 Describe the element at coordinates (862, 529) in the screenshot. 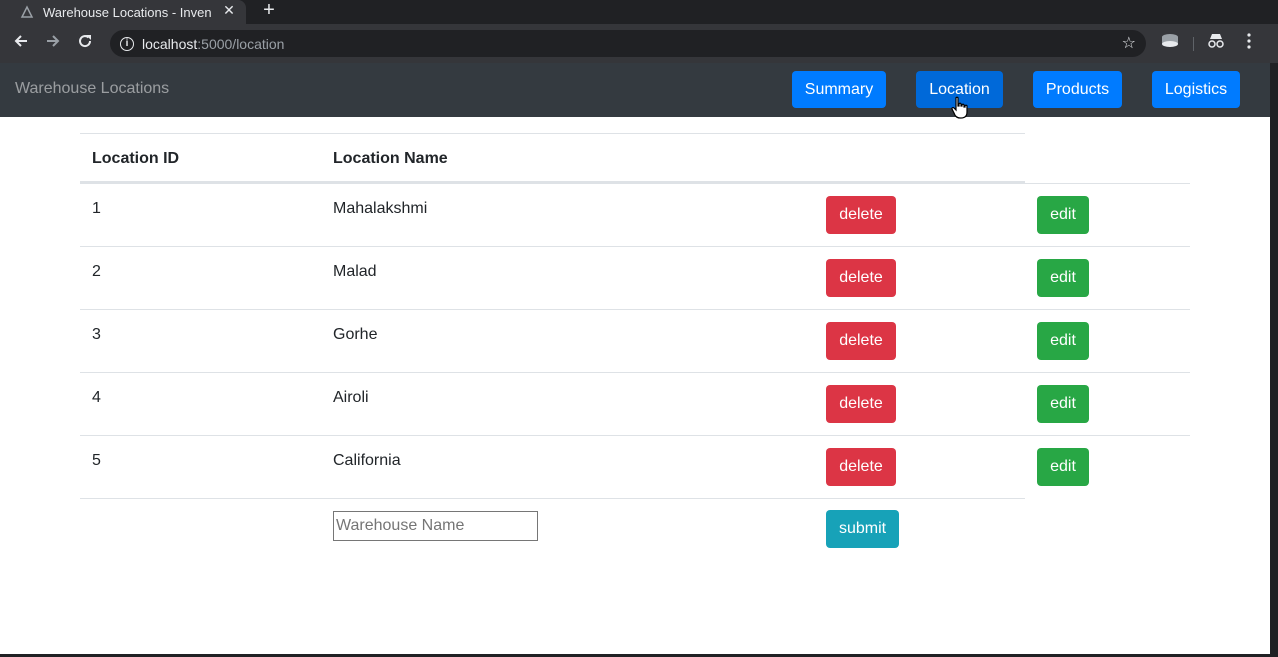

I see `submit-button: submit` at that location.